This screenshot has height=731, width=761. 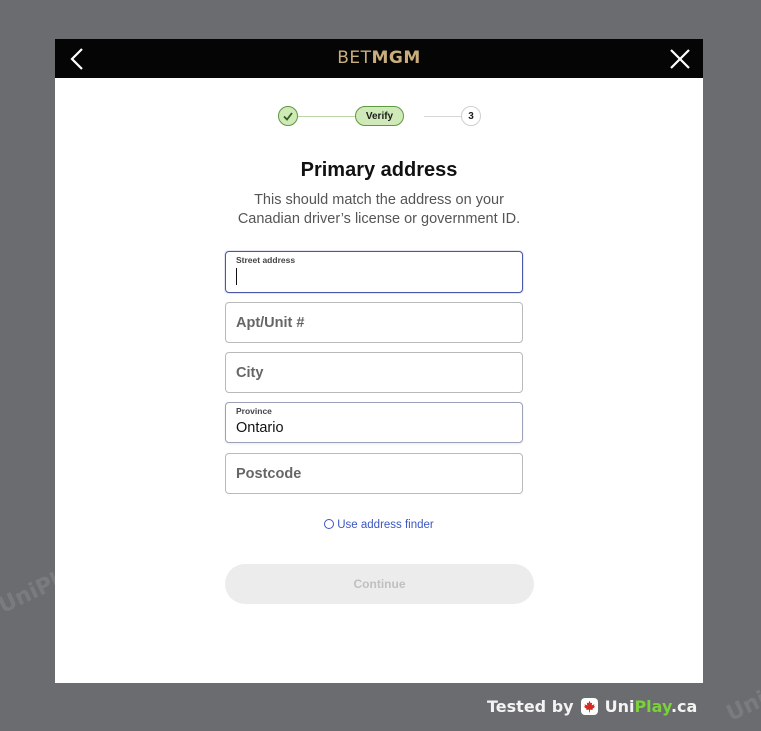 What do you see at coordinates (379, 200) in the screenshot?
I see `subtitle-line-1: This should match the address on your` at bounding box center [379, 200].